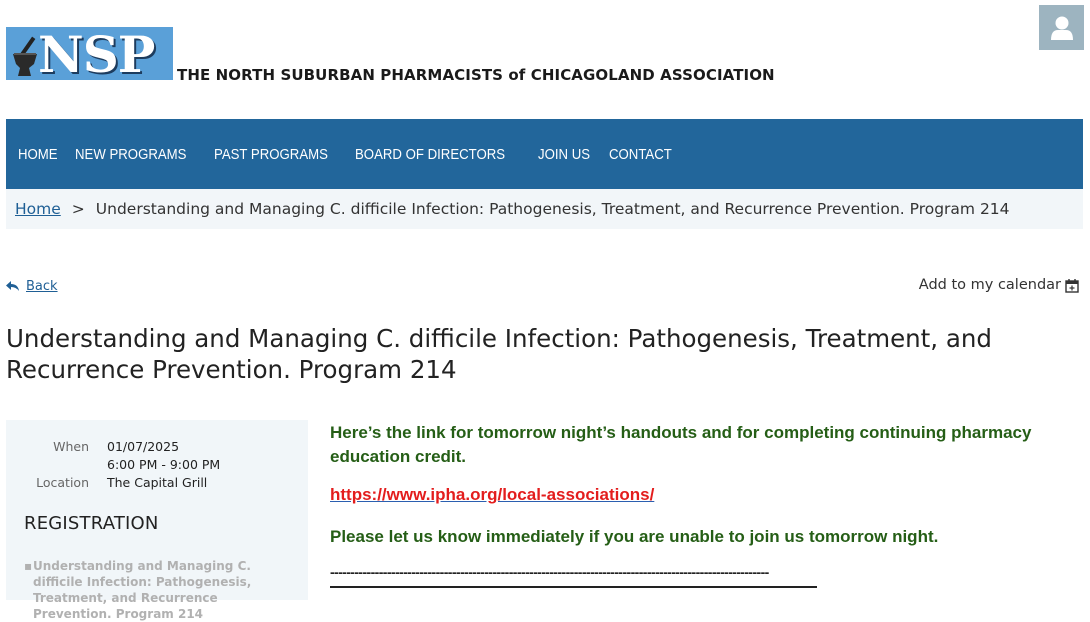 The width and height of the screenshot is (1090, 622). I want to click on event-location: The Capital Grill, so click(157, 482).